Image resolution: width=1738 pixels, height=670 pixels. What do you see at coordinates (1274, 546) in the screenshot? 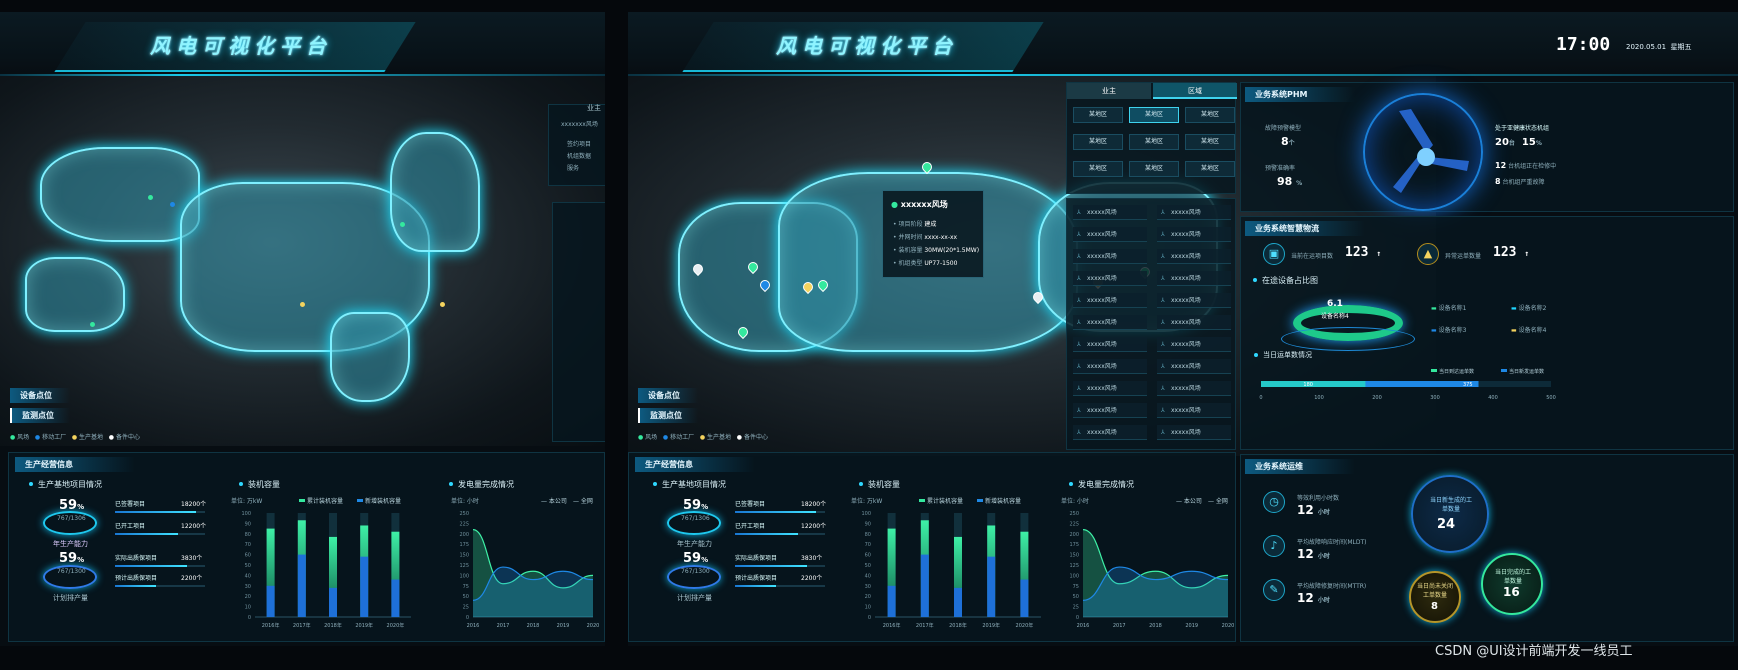
I see `bell-icon: ♪` at bounding box center [1274, 546].